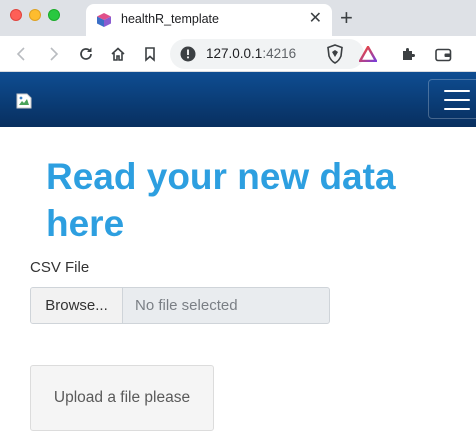 Image resolution: width=476 pixels, height=444 pixels. Describe the element at coordinates (315, 19) in the screenshot. I see `tab-close-icon: ✕` at that location.